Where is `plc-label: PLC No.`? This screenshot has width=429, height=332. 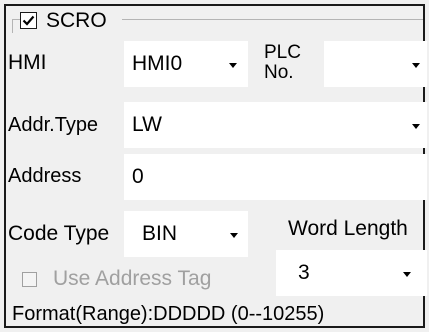 plc-label: PLC No. is located at coordinates (282, 63).